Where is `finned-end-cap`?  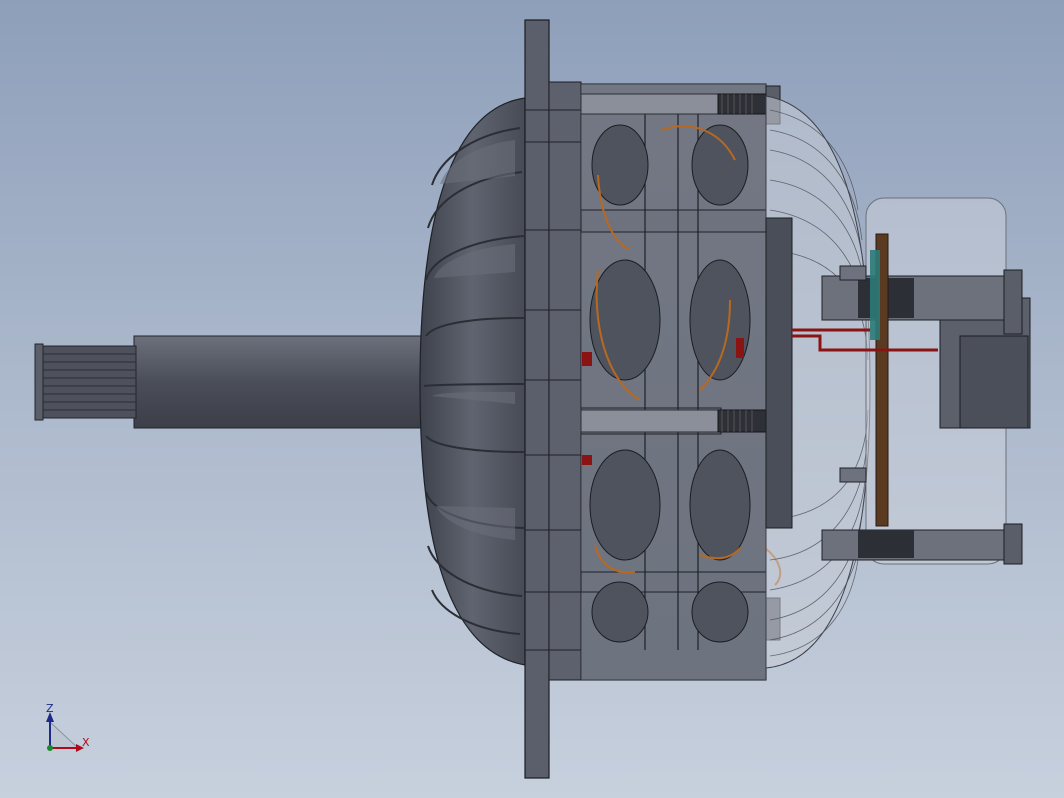
finned-end-cap is located at coordinates (472, 381).